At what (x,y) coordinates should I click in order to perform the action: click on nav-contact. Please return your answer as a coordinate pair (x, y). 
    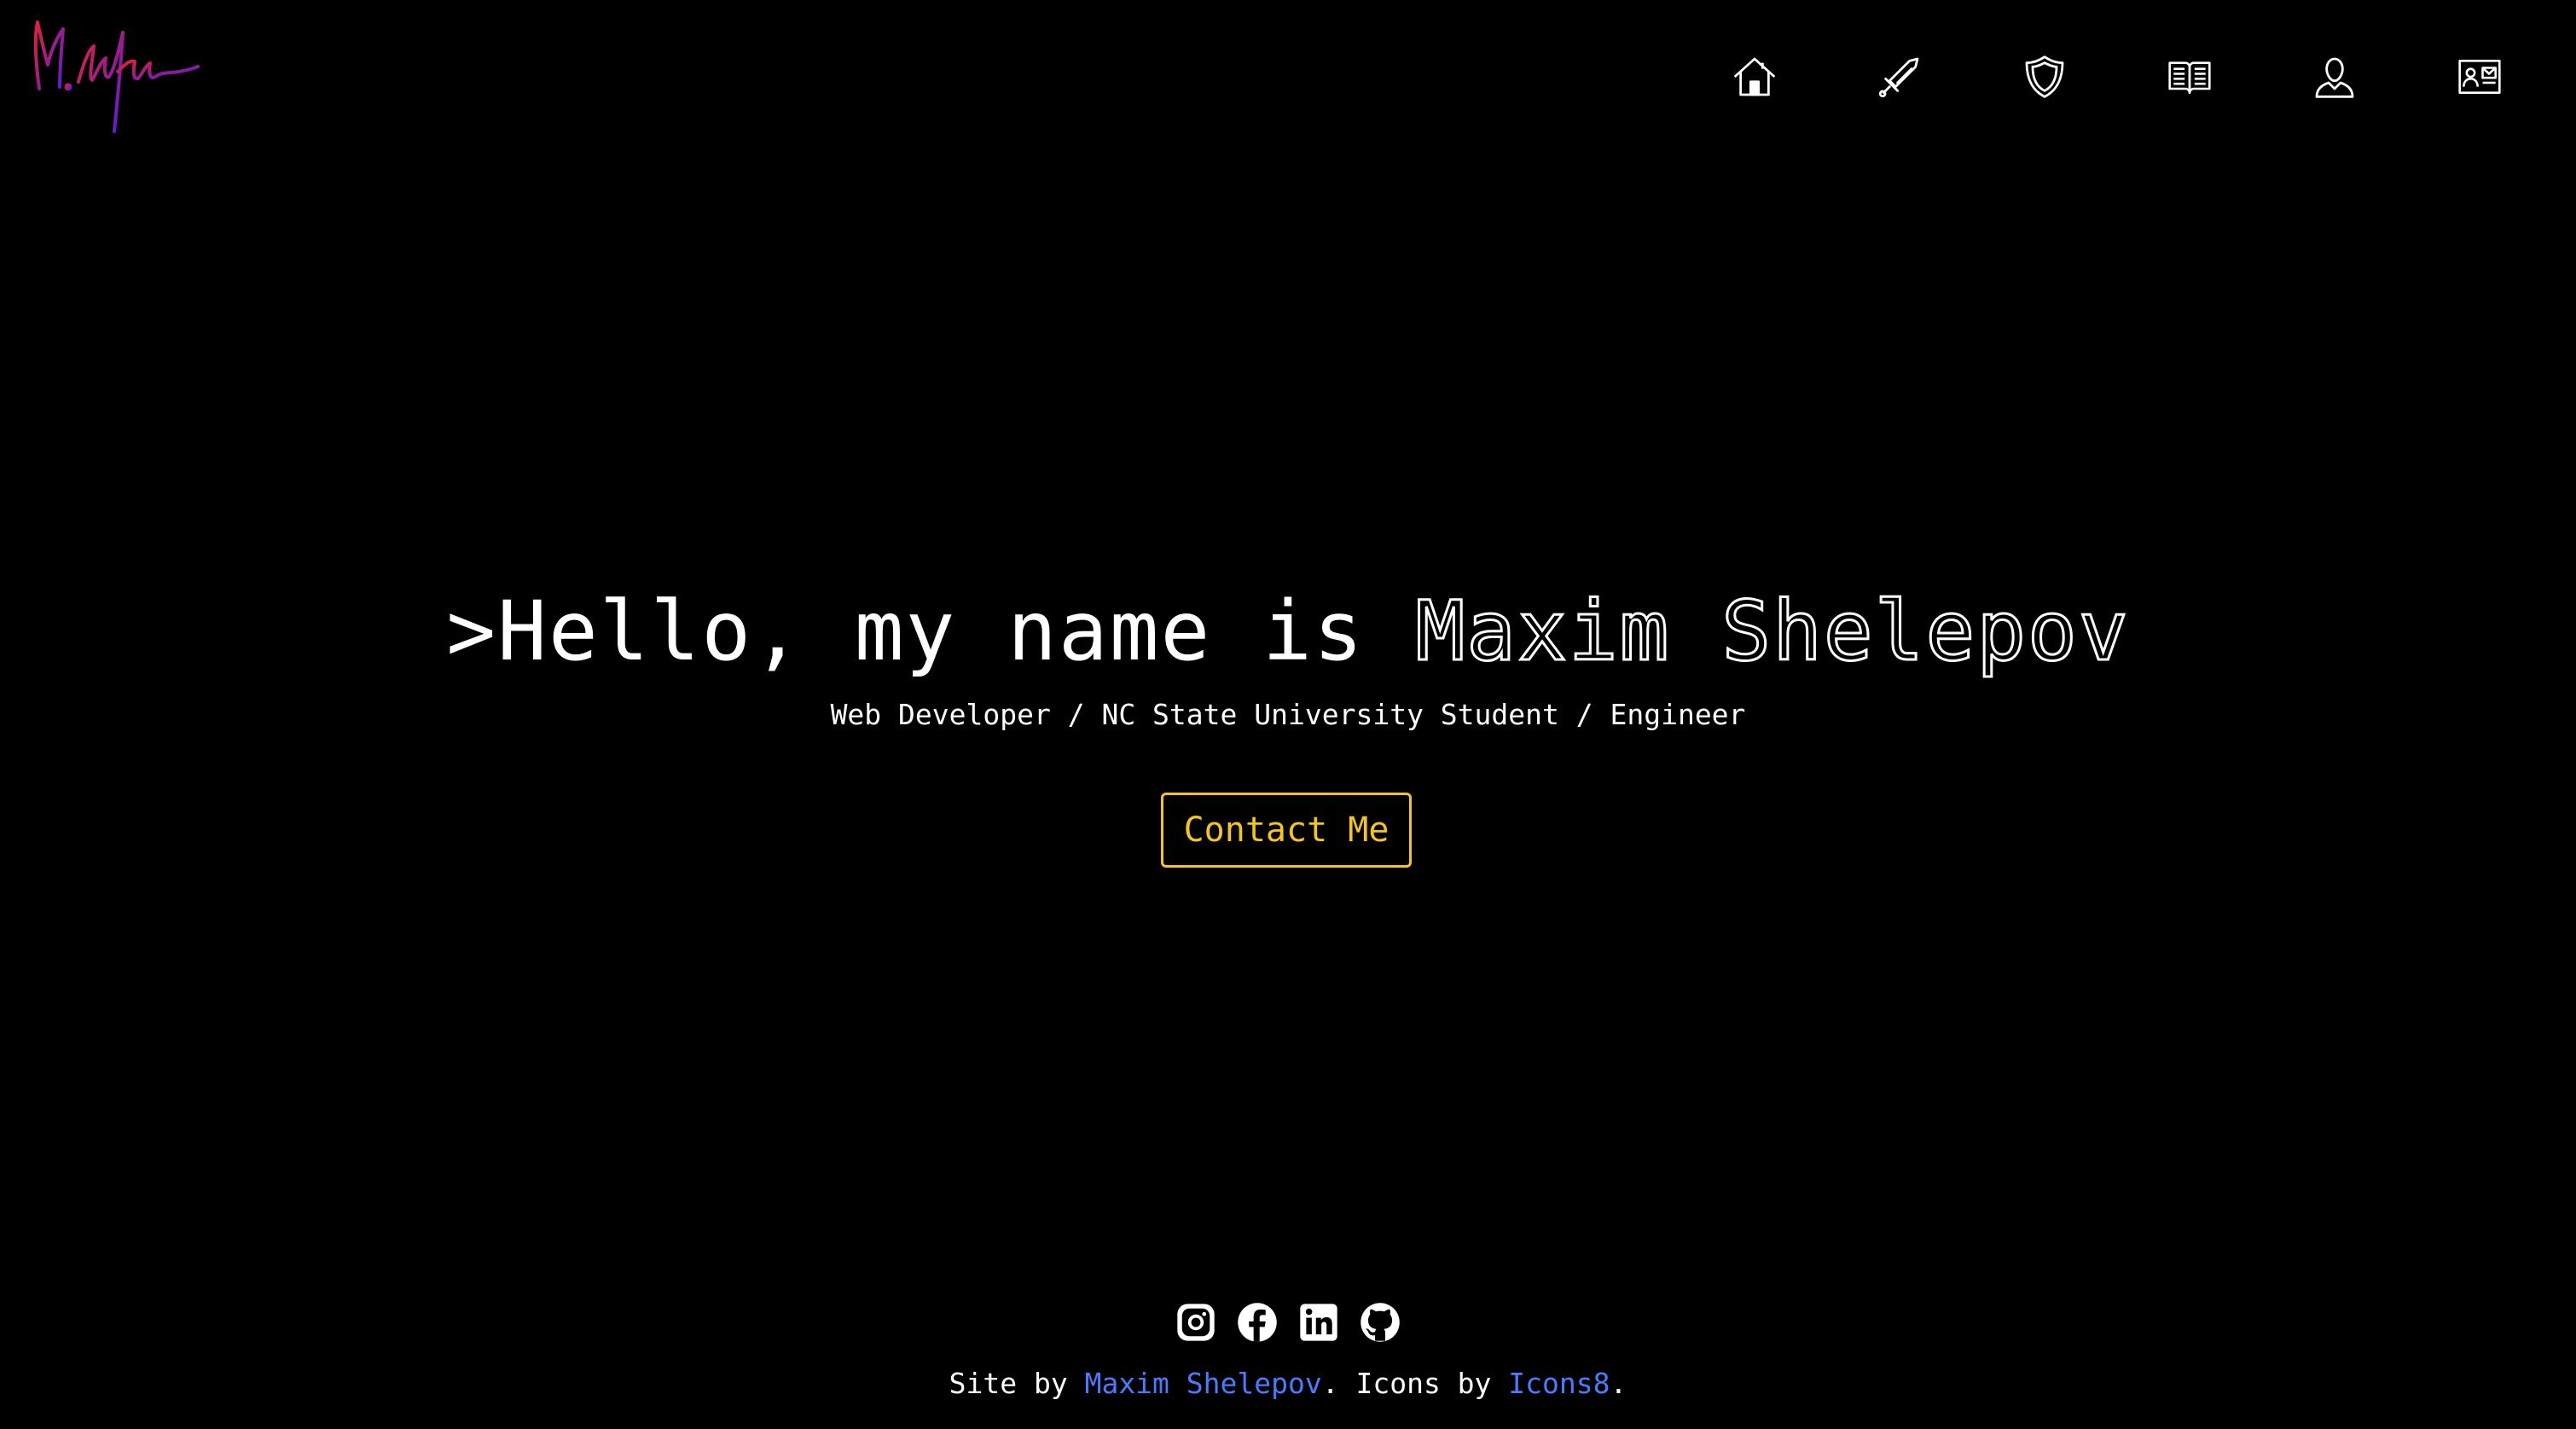
    Looking at the image, I should click on (2480, 77).